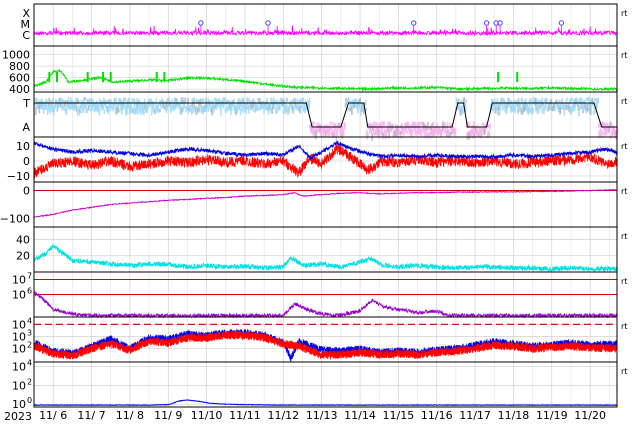 The height and width of the screenshot is (424, 634). Describe the element at coordinates (19, 89) in the screenshot. I see `speed-y-tick: 400` at that location.